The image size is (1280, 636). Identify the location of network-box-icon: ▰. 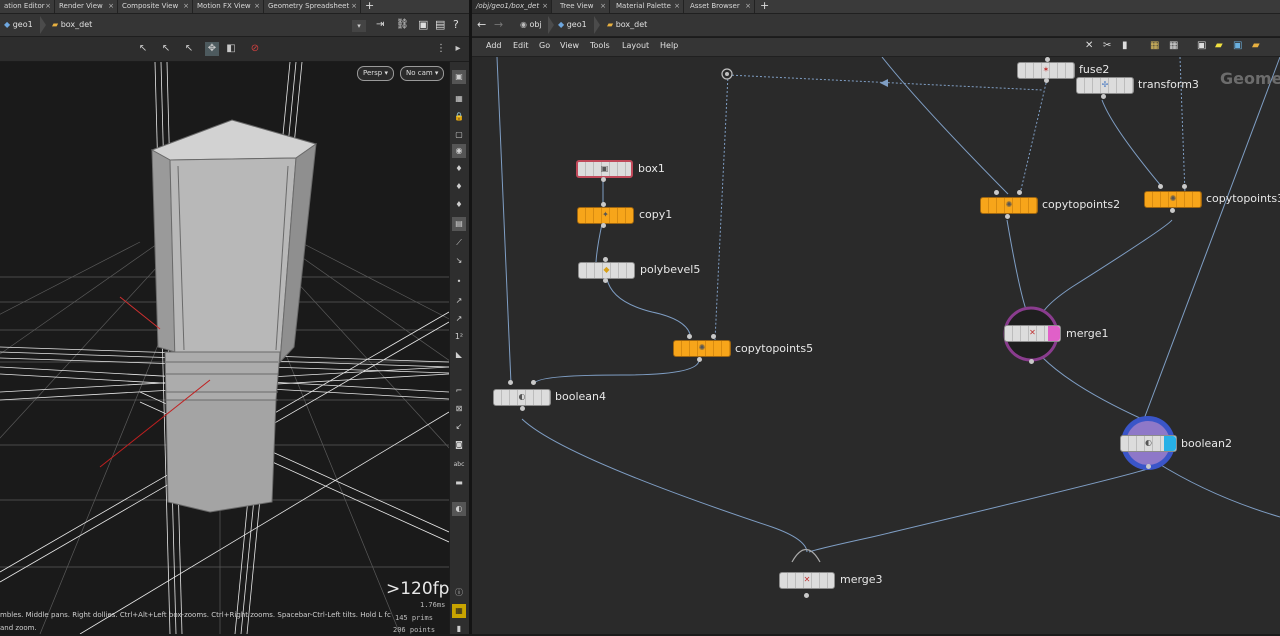
(1256, 45).